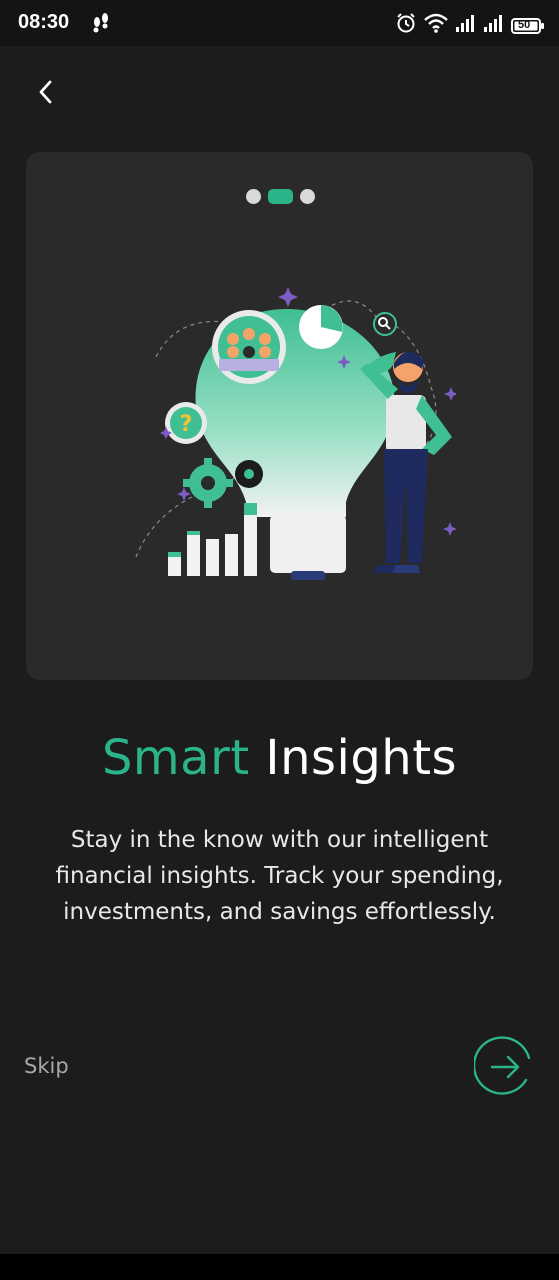 The width and height of the screenshot is (559, 1280). Describe the element at coordinates (279, 23) in the screenshot. I see `status-bar: 08:30 50` at that location.